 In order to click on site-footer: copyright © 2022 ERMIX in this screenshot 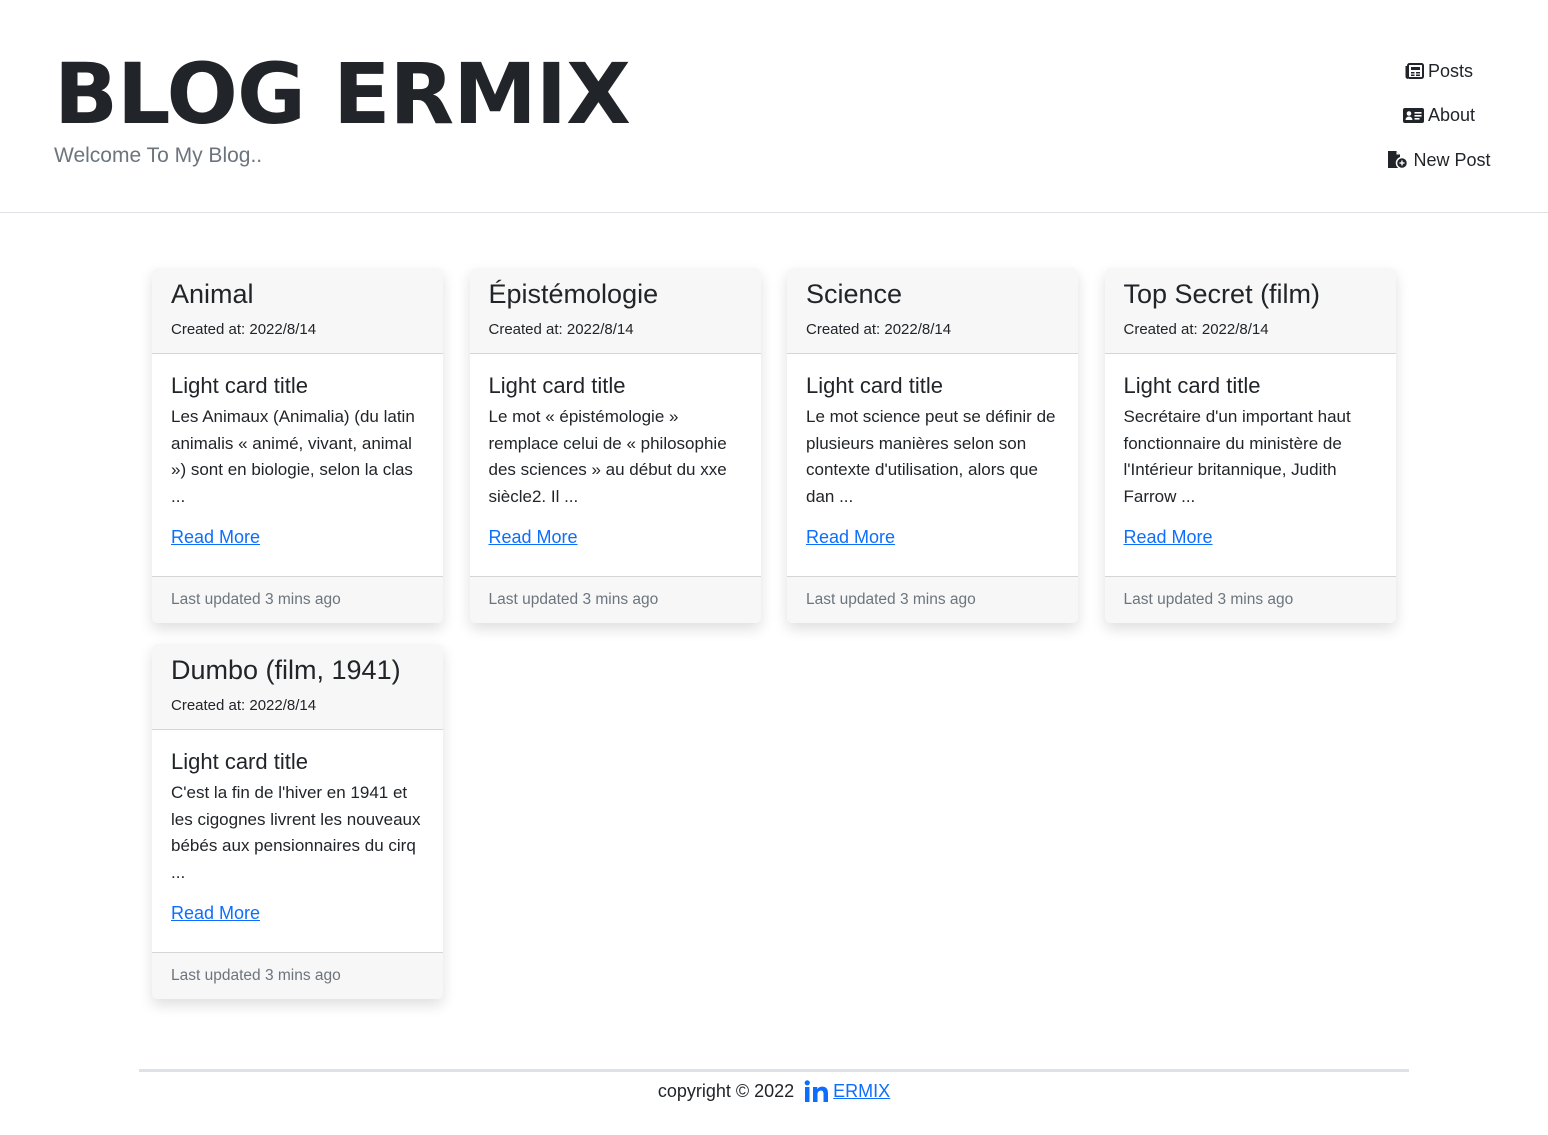, I will do `click(774, 1091)`.